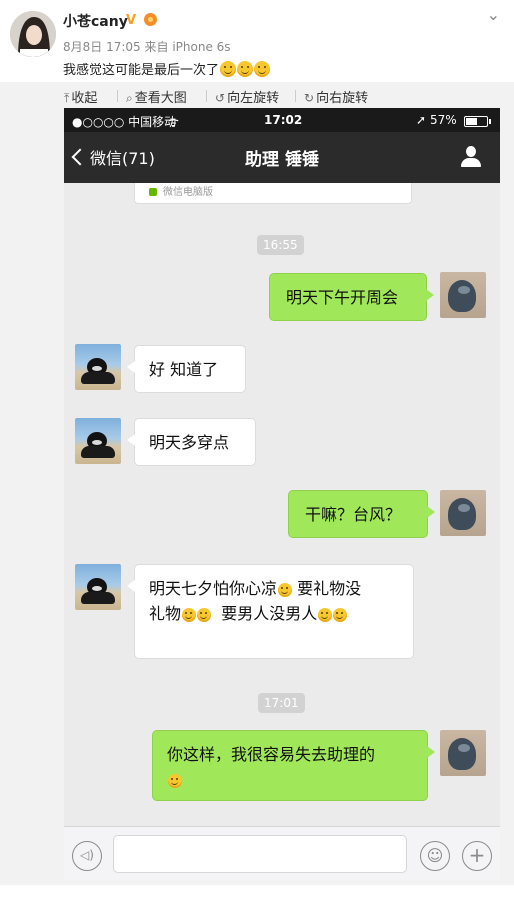 The width and height of the screenshot is (514, 900). I want to click on status-time: 17:02, so click(283, 120).